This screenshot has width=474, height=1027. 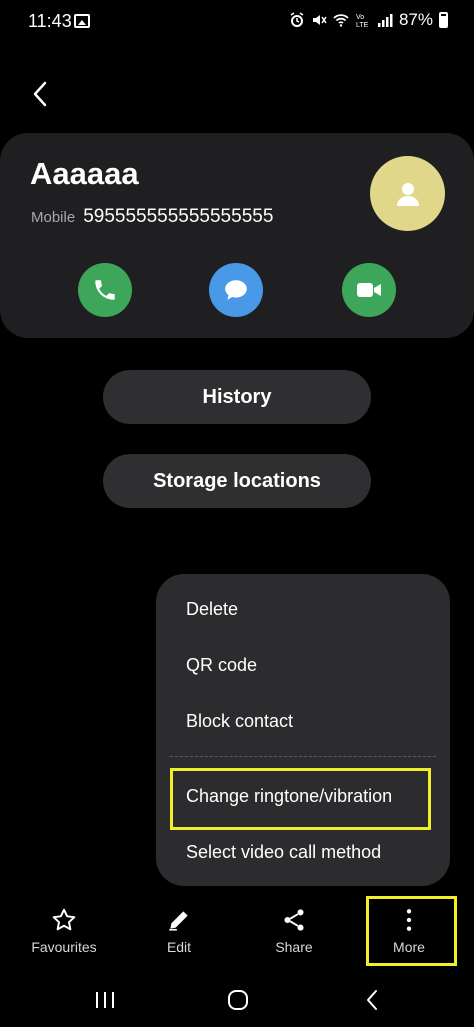 What do you see at coordinates (411, 931) in the screenshot?
I see `highlight-box` at bounding box center [411, 931].